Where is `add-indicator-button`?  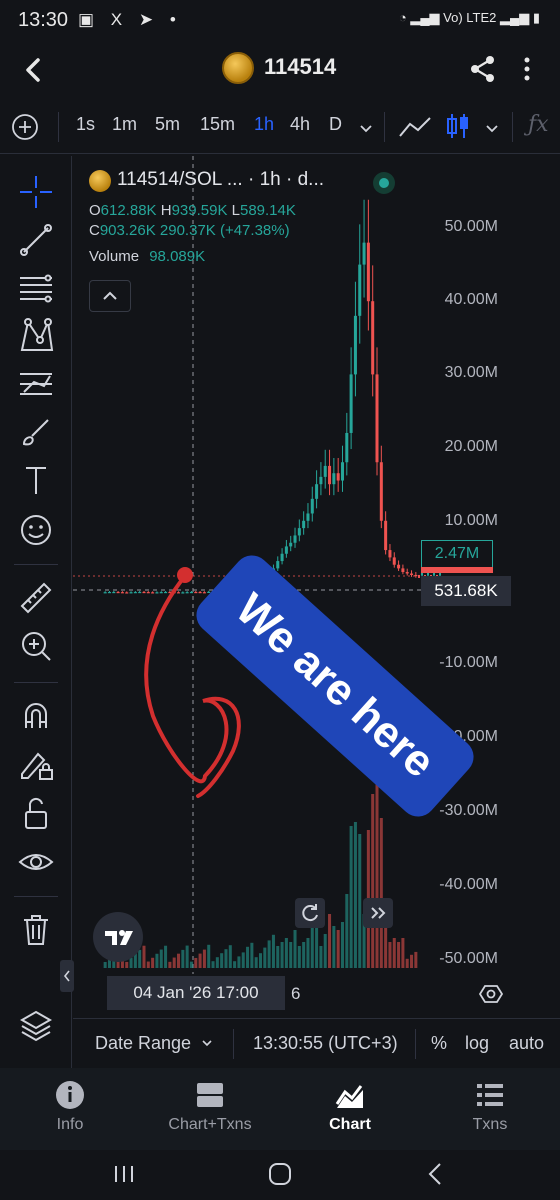 add-indicator-button is located at coordinates (25, 127).